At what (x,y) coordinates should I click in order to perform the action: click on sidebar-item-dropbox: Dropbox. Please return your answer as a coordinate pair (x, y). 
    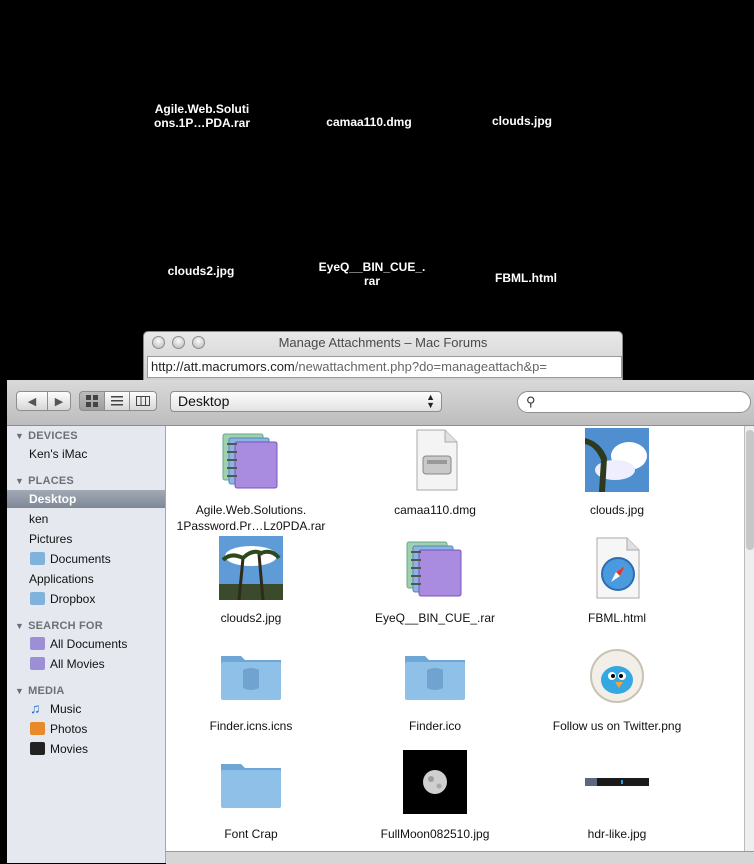
    Looking at the image, I should click on (86, 599).